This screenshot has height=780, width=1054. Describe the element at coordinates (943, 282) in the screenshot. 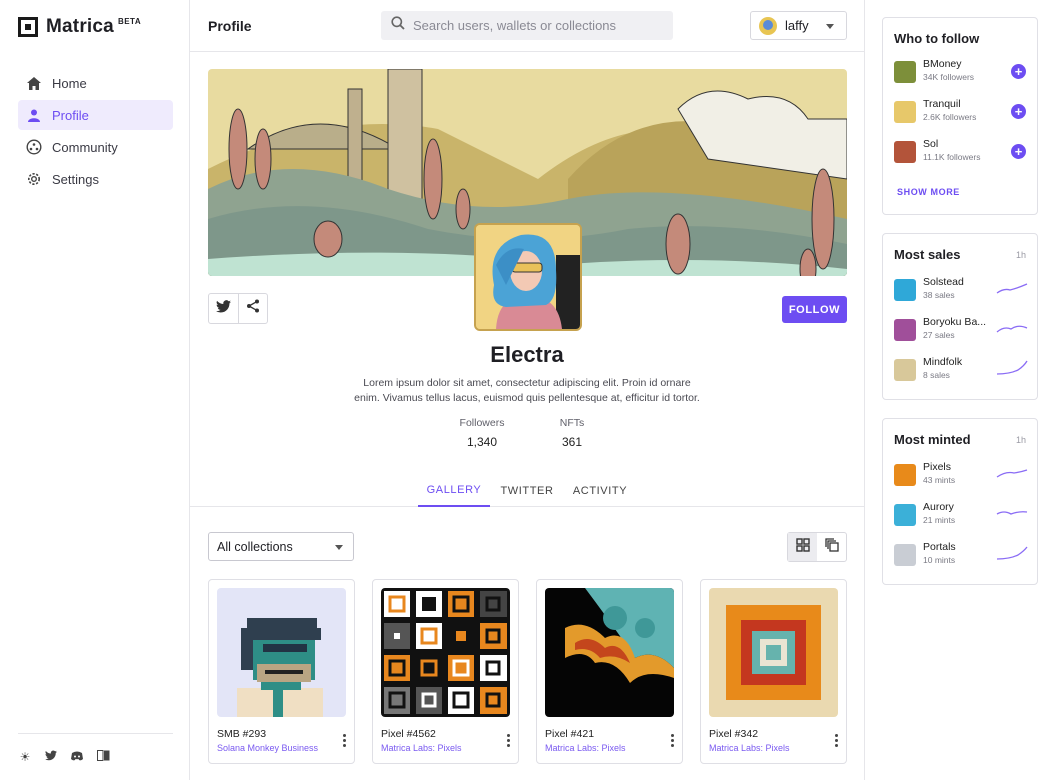

I see `collection-name: Solstead` at that location.